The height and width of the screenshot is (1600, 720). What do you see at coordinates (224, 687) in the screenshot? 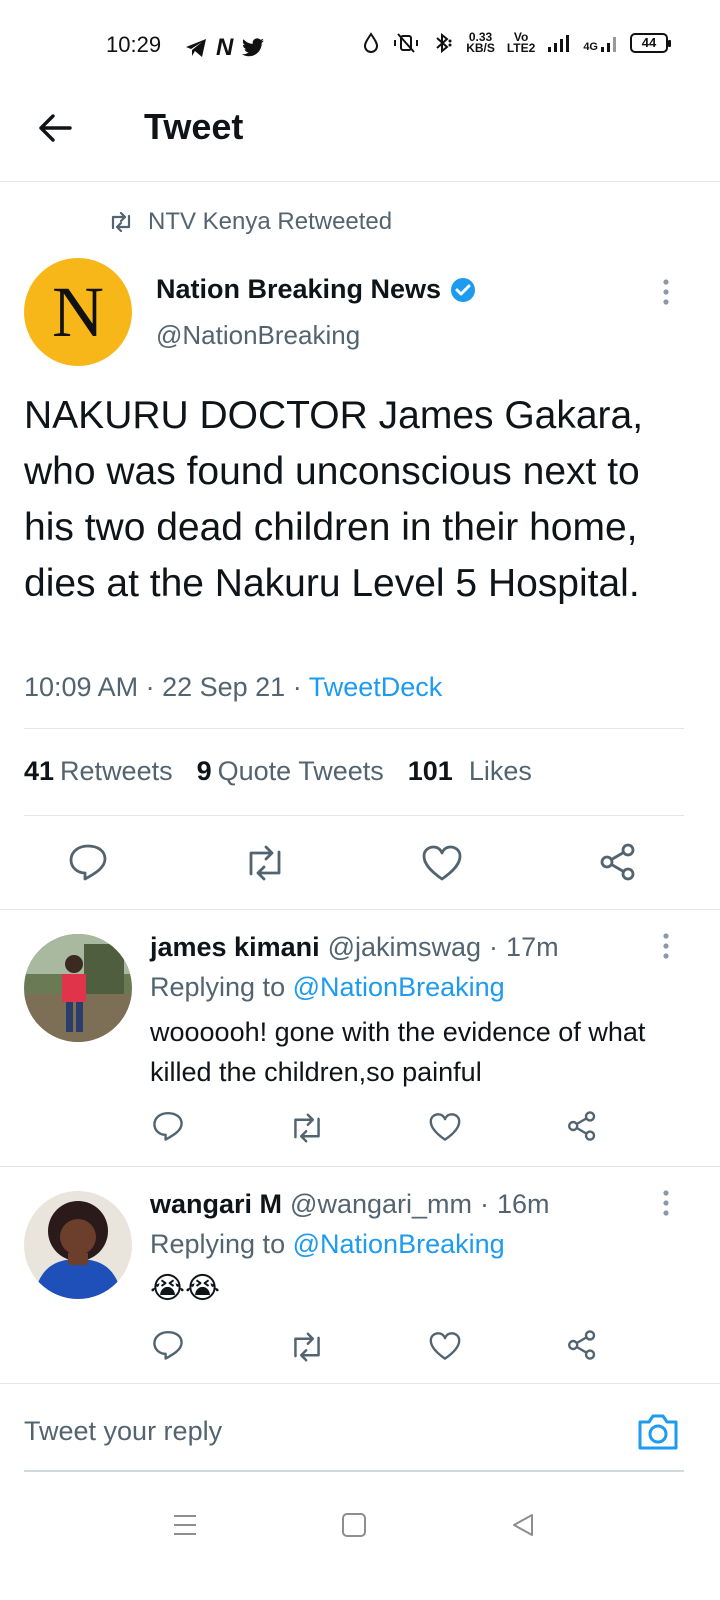
I see `tweet-date: 22 Sep 21` at bounding box center [224, 687].